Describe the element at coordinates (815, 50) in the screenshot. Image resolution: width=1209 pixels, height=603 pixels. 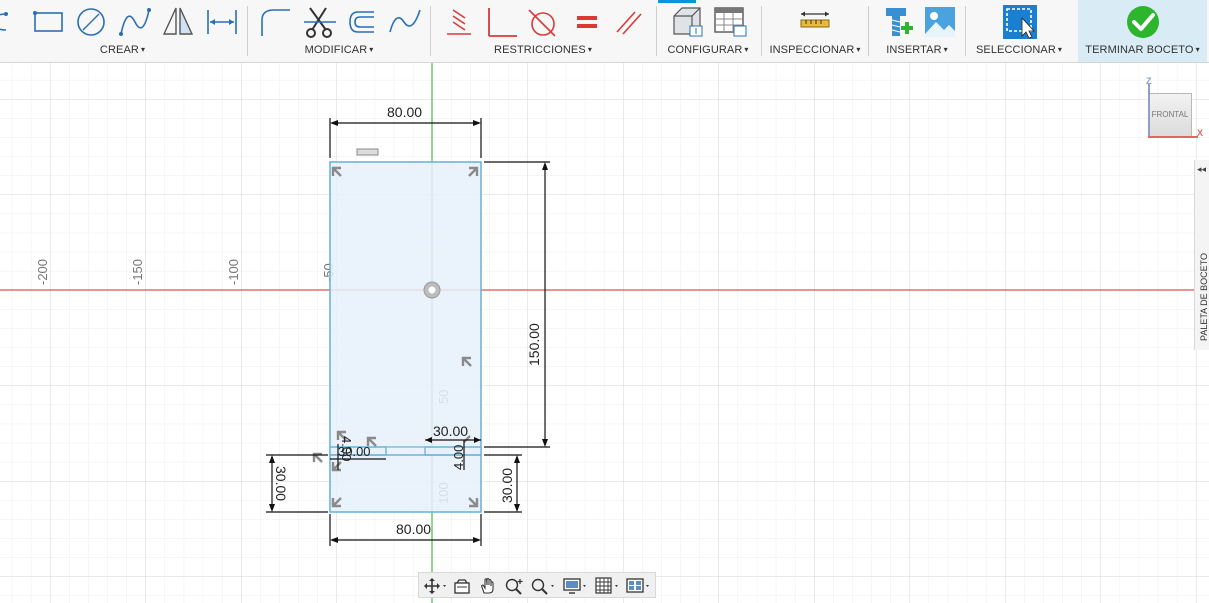
I see `inspect-menu: INSPECCIONAR ▾` at that location.